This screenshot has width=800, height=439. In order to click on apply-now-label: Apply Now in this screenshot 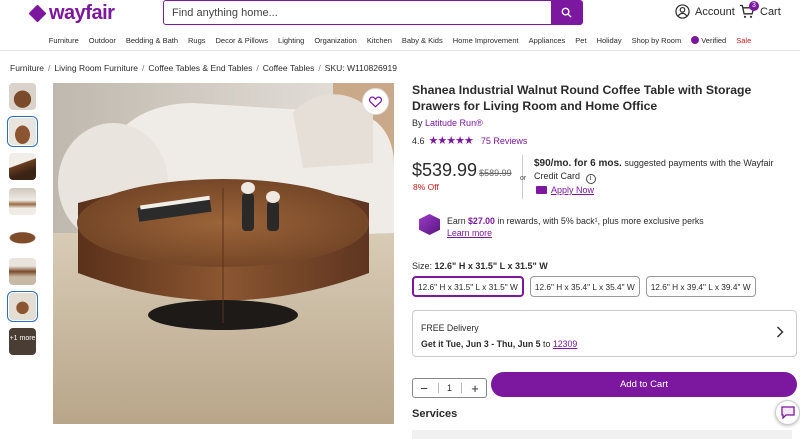, I will do `click(573, 190)`.